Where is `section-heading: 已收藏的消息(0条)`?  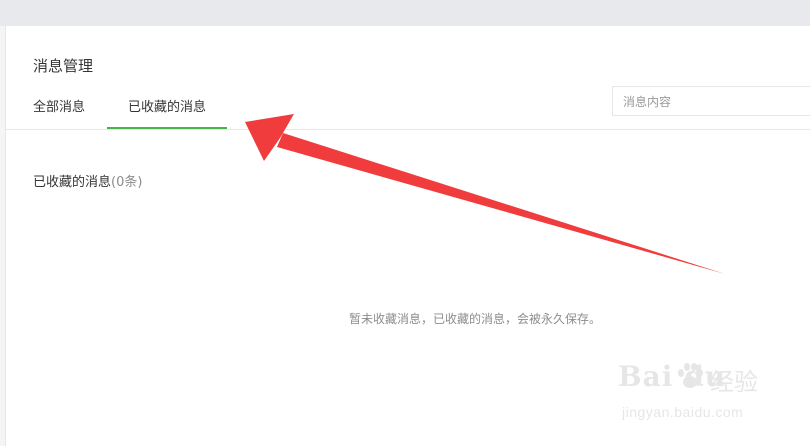 section-heading: 已收藏的消息(0条) is located at coordinates (87, 180).